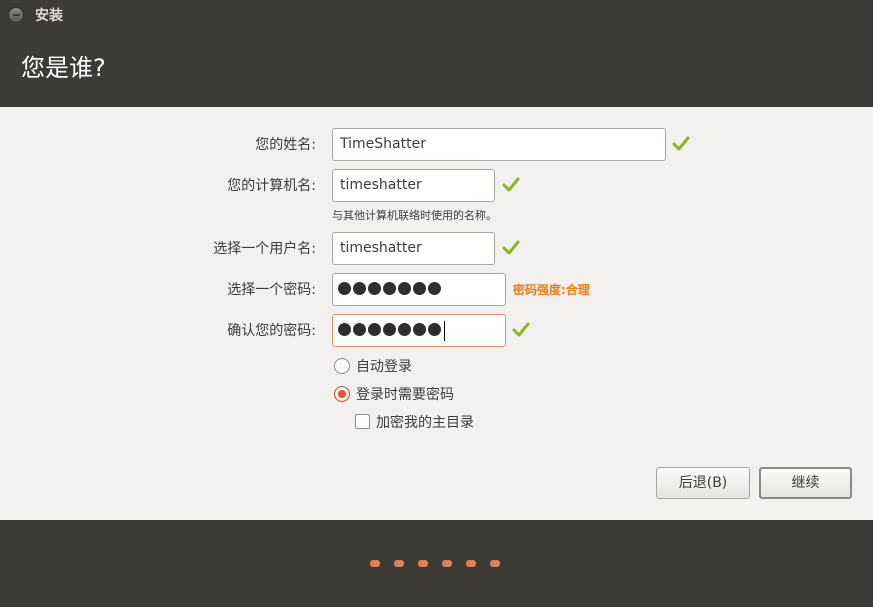 This screenshot has width=873, height=607. What do you see at coordinates (49, 16) in the screenshot?
I see `window-title: 安装` at bounding box center [49, 16].